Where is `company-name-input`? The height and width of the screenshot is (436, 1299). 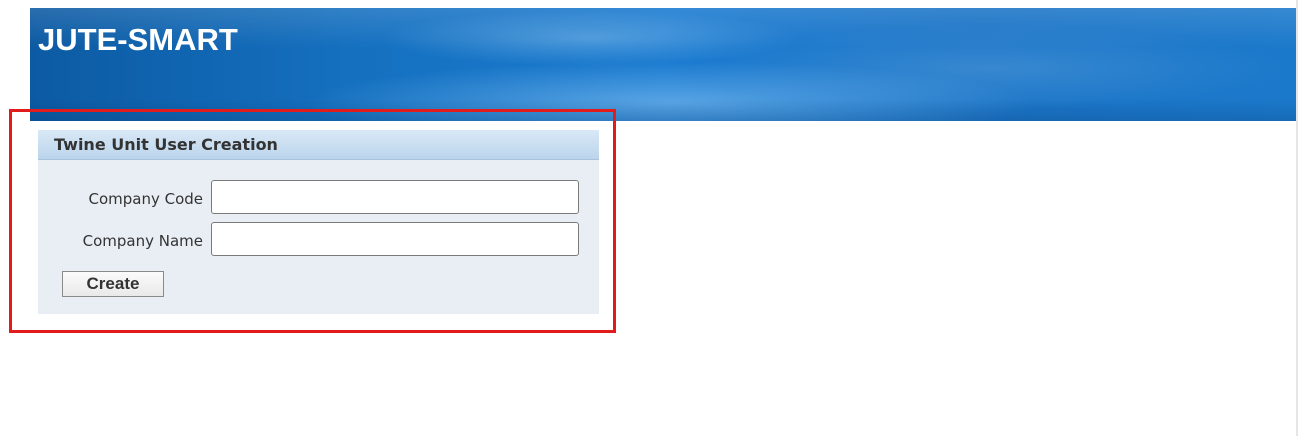 company-name-input is located at coordinates (395, 239).